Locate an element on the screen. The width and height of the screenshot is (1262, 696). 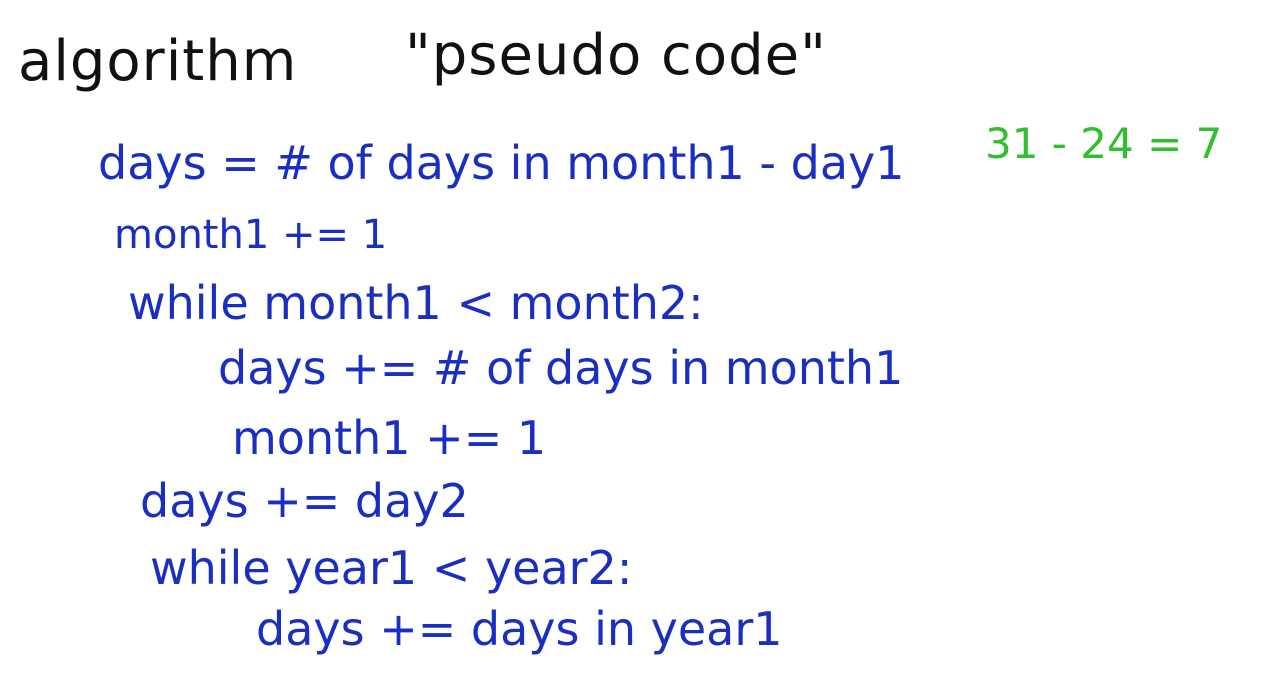
heading-algorithm: algorithm is located at coordinates (158, 61).